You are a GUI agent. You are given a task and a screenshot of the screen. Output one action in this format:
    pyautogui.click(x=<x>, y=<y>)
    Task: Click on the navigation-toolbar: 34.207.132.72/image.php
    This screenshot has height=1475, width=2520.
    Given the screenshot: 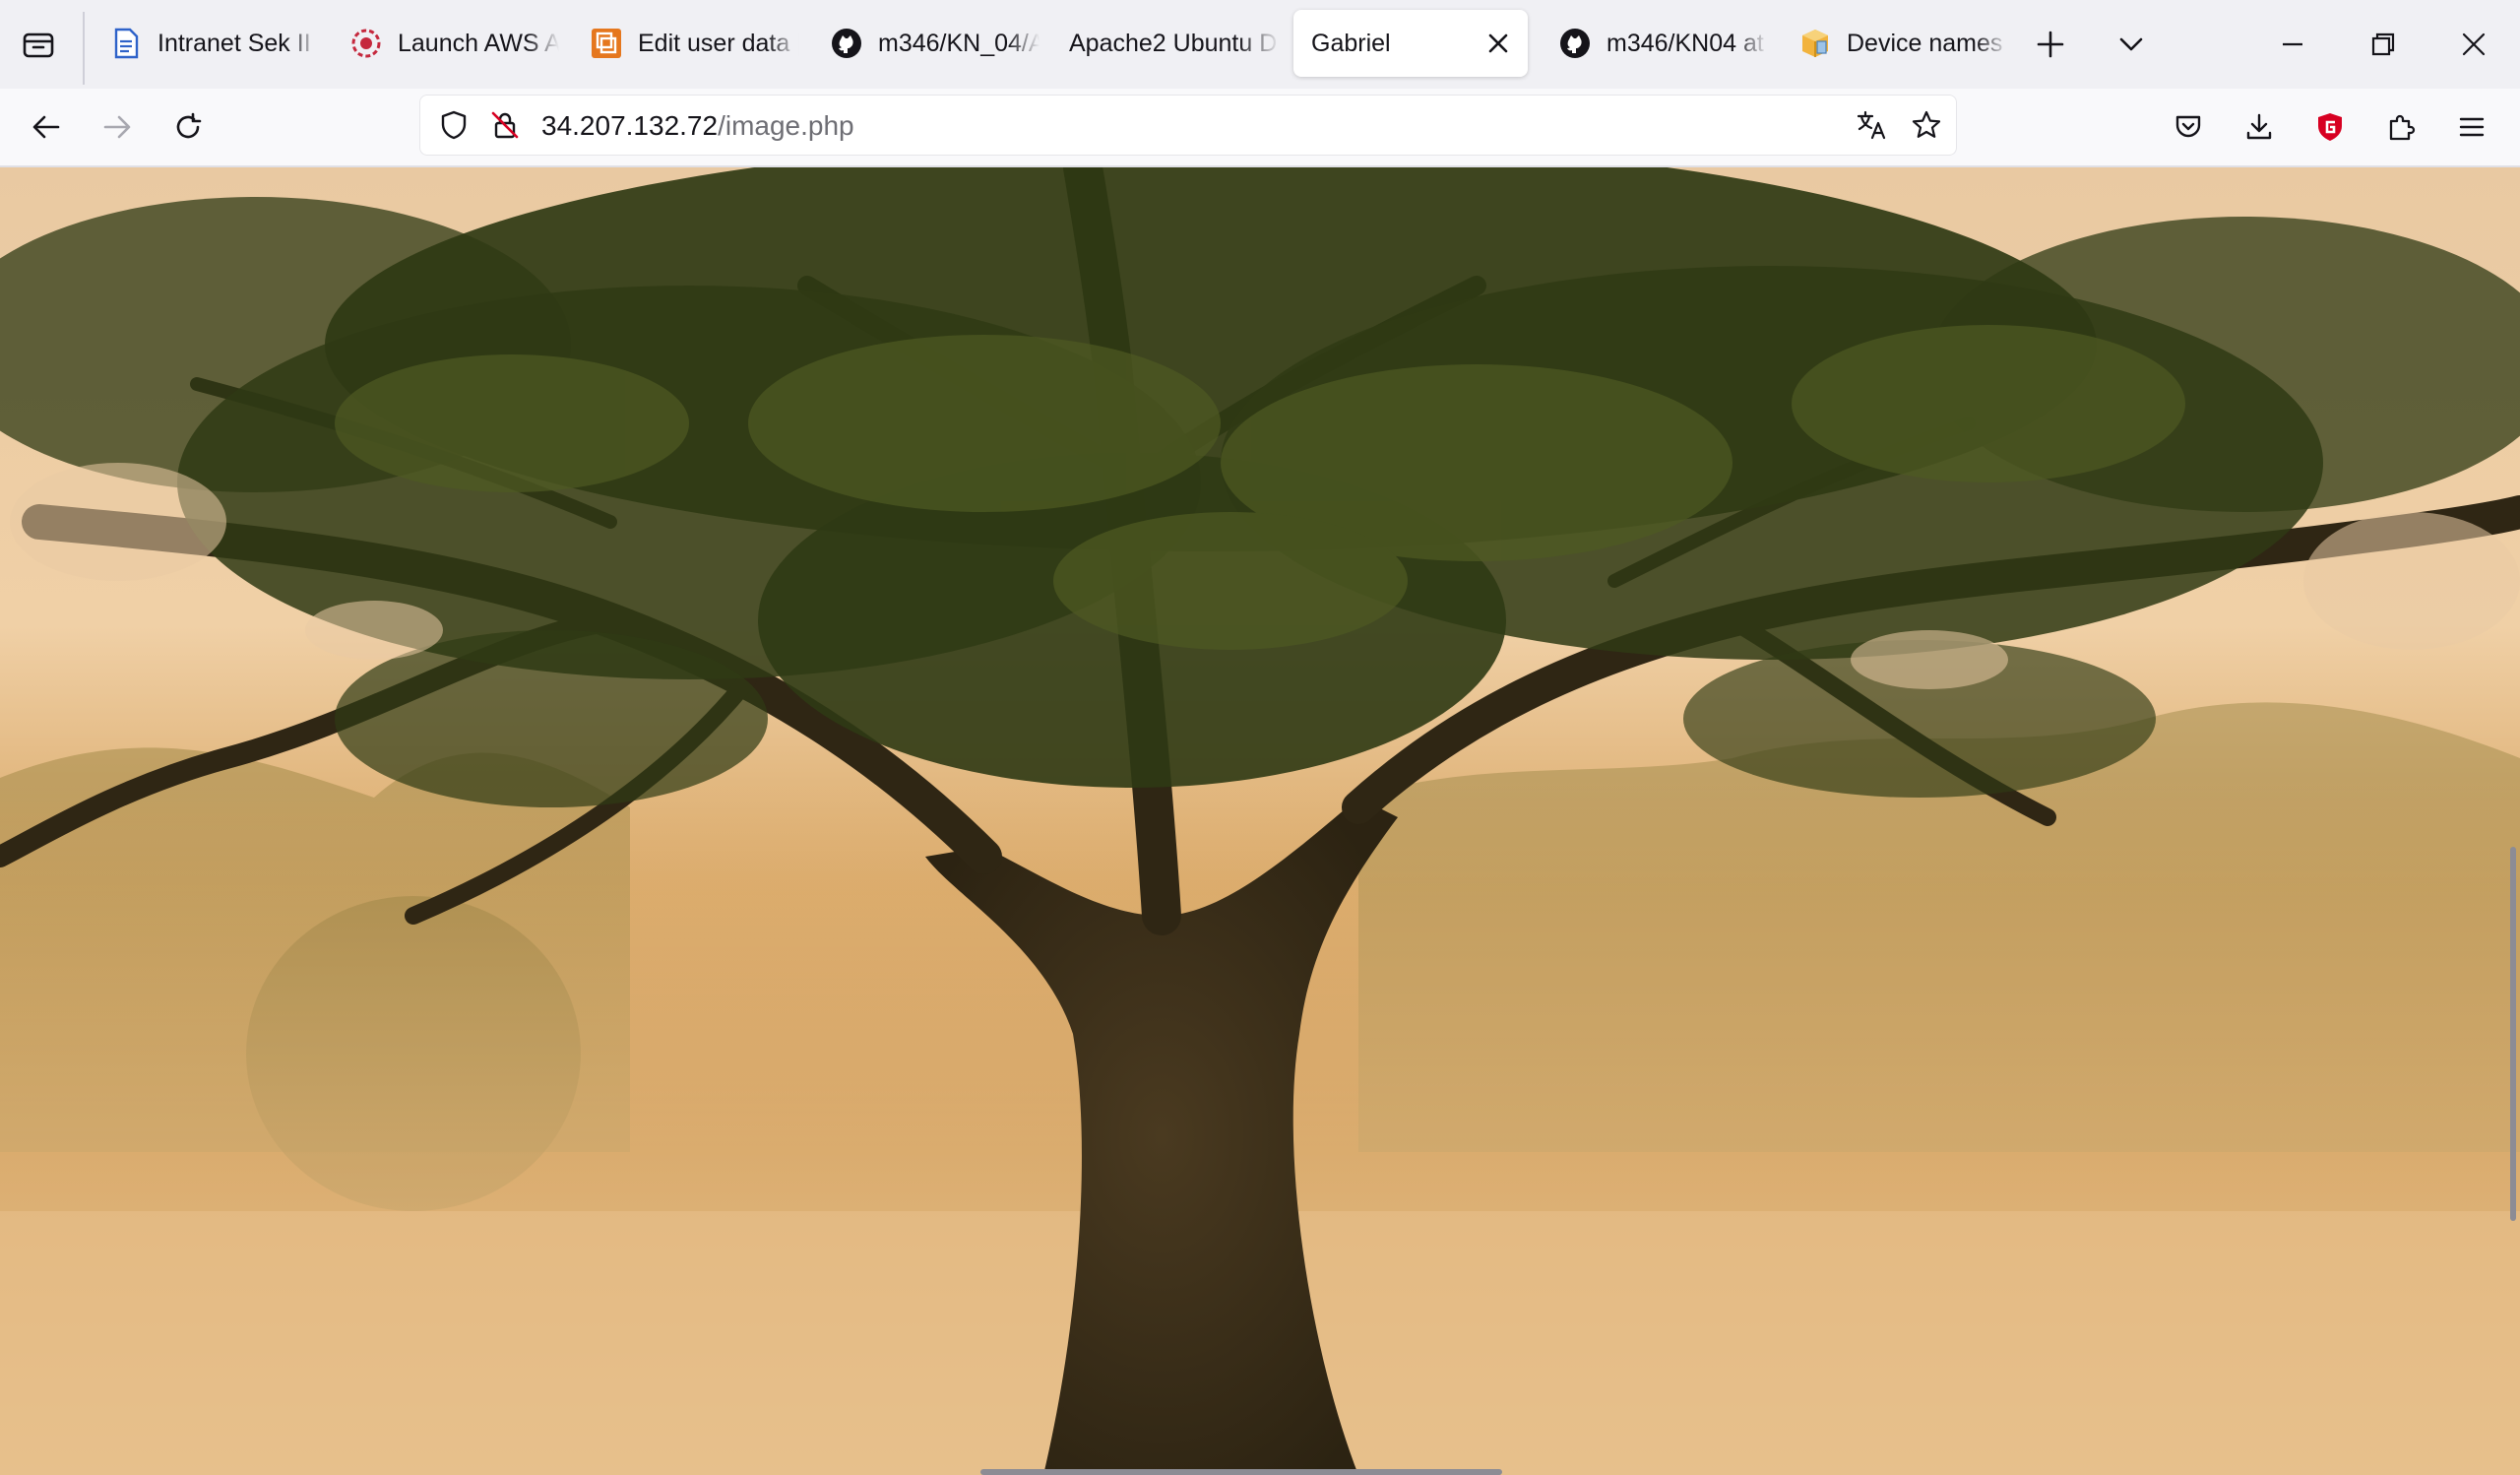 What is the action you would take?
    pyautogui.click(x=1260, y=128)
    